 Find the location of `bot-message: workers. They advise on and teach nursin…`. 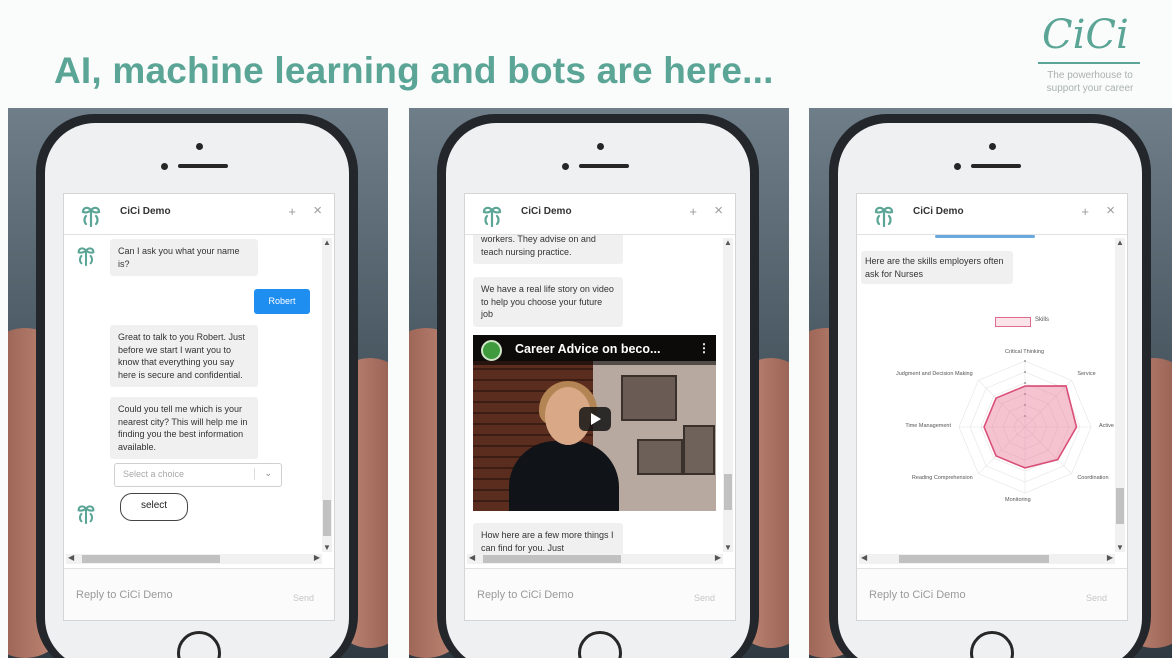

bot-message: workers. They advise on and teach nursin… is located at coordinates (548, 249).